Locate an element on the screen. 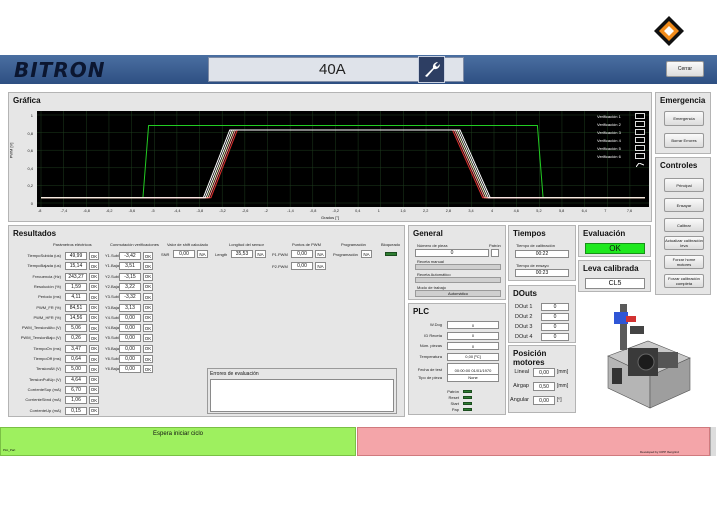  x-tick-label: -1,4 is located at coordinates (290, 211).